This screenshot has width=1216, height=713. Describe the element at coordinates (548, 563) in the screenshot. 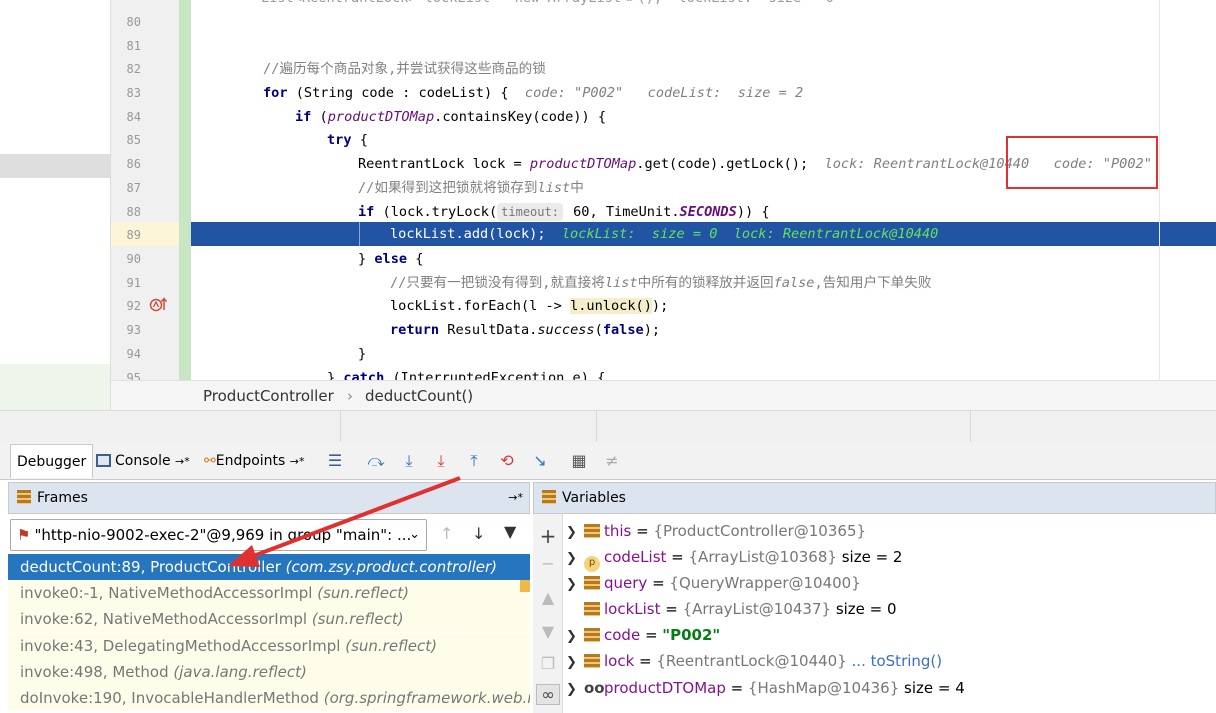

I see `remove-watch-icon: −` at that location.